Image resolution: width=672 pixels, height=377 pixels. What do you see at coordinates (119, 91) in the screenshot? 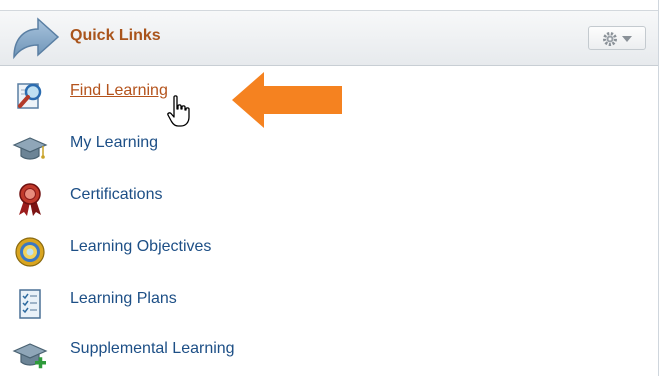
I see `quick-link-label: Find Learning` at bounding box center [119, 91].